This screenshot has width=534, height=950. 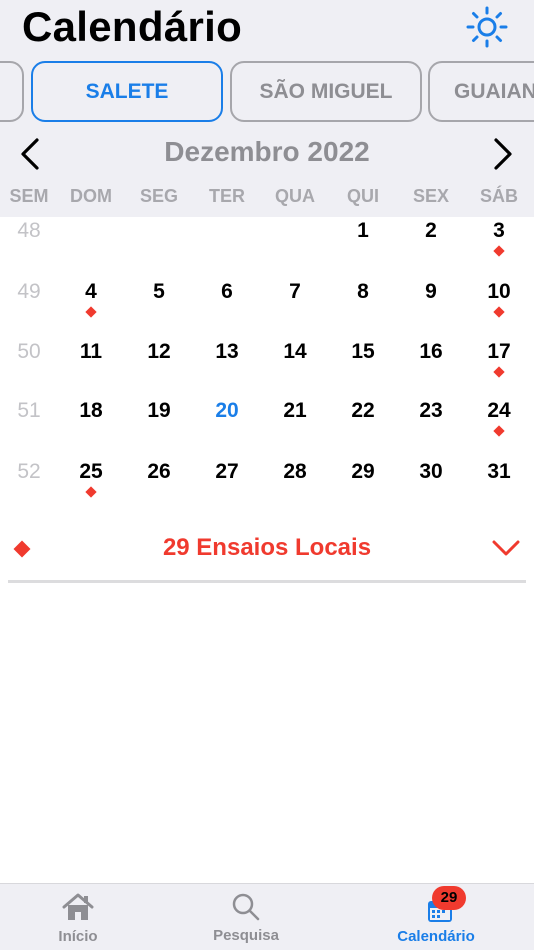 I want to click on weekday-header: SÁB, so click(x=498, y=196).